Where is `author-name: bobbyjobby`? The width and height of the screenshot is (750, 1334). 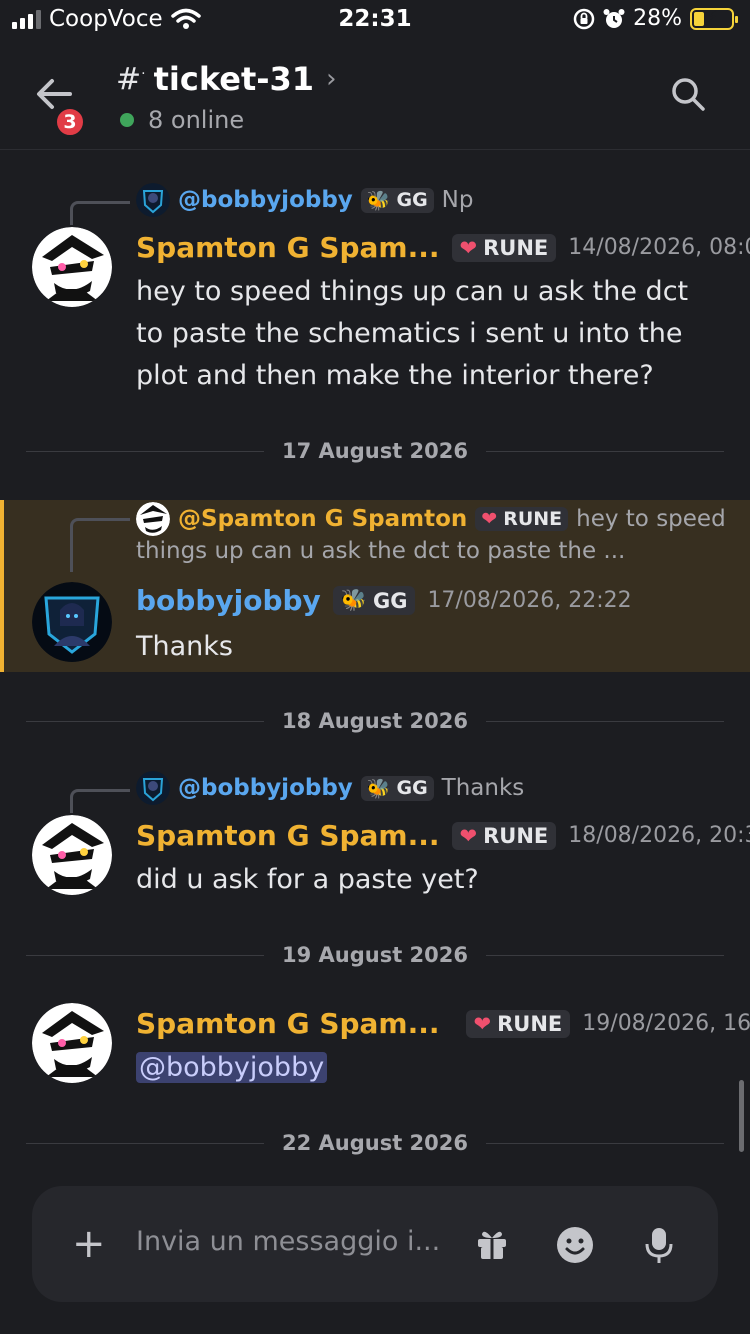
author-name: bobbyjobby is located at coordinates (228, 600).